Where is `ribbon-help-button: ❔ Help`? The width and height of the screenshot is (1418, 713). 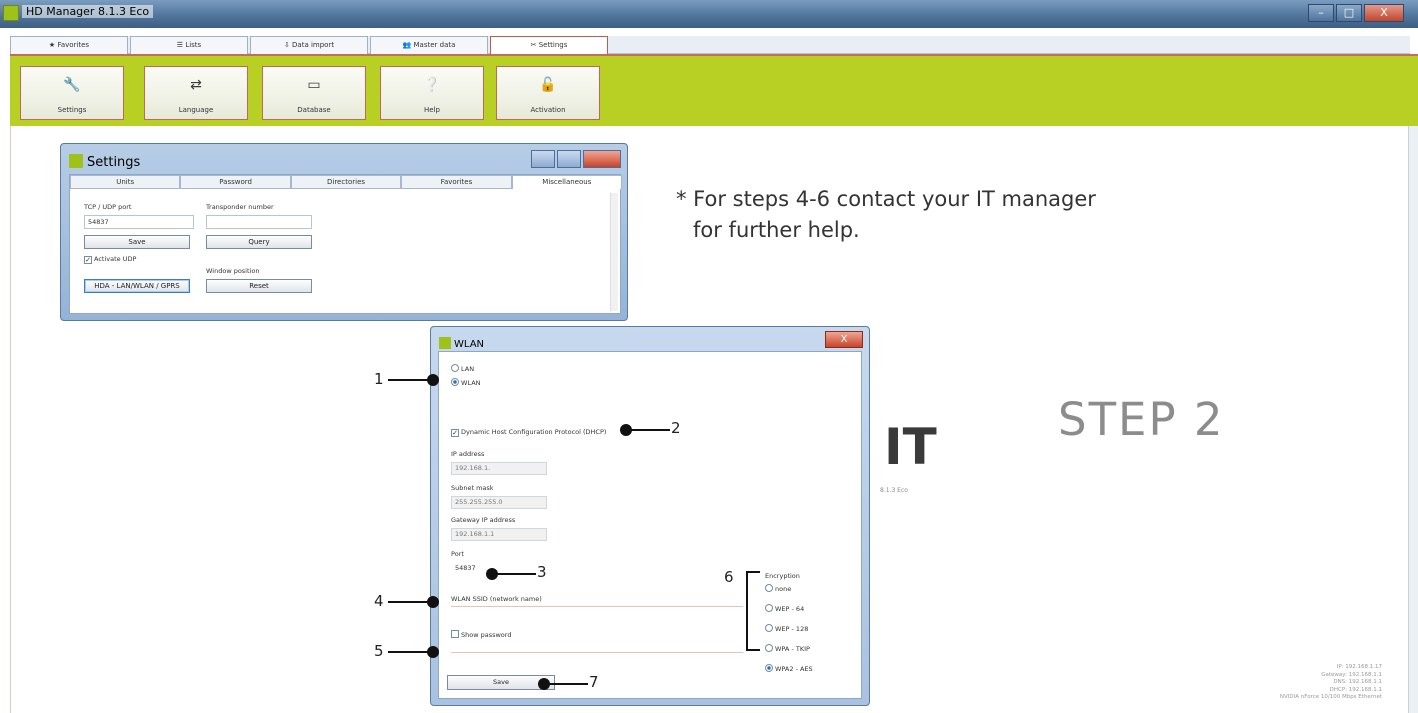
ribbon-help-button: ❔ Help is located at coordinates (432, 93).